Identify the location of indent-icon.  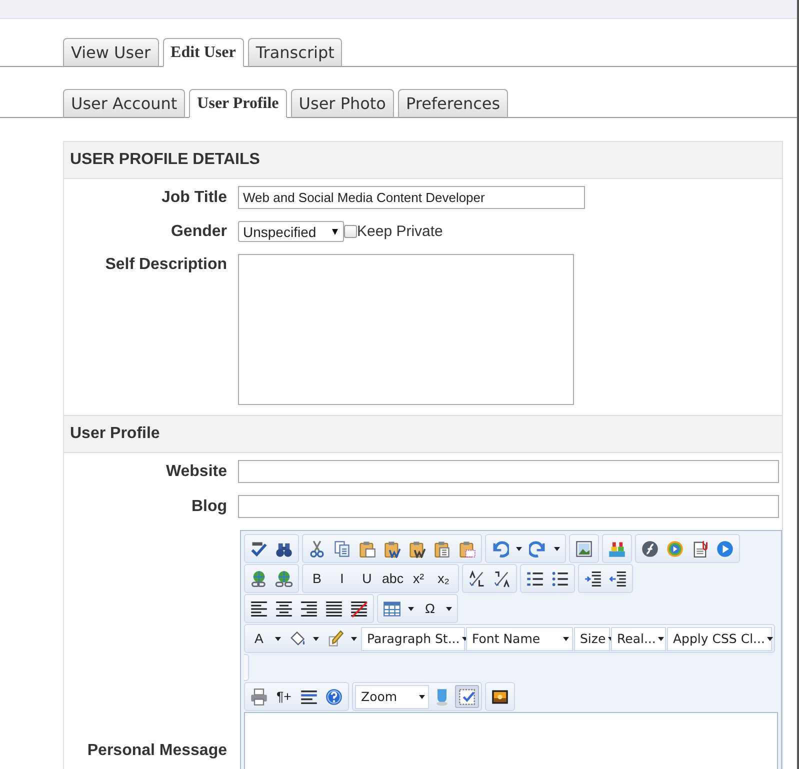
(617, 579).